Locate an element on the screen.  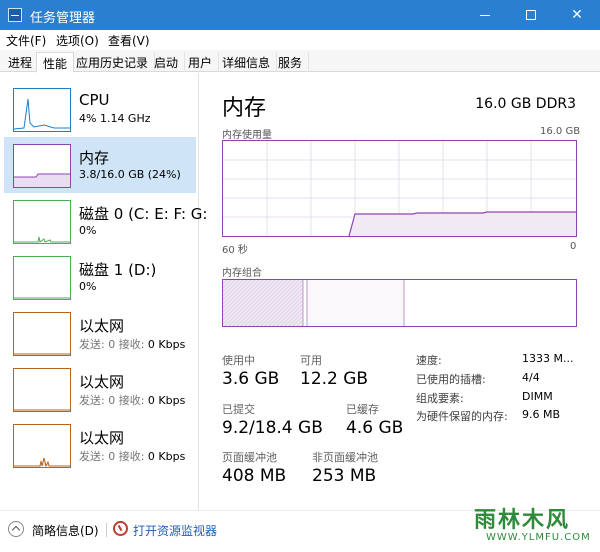
sidebar-item-title: 内存 is located at coordinates (94, 158).